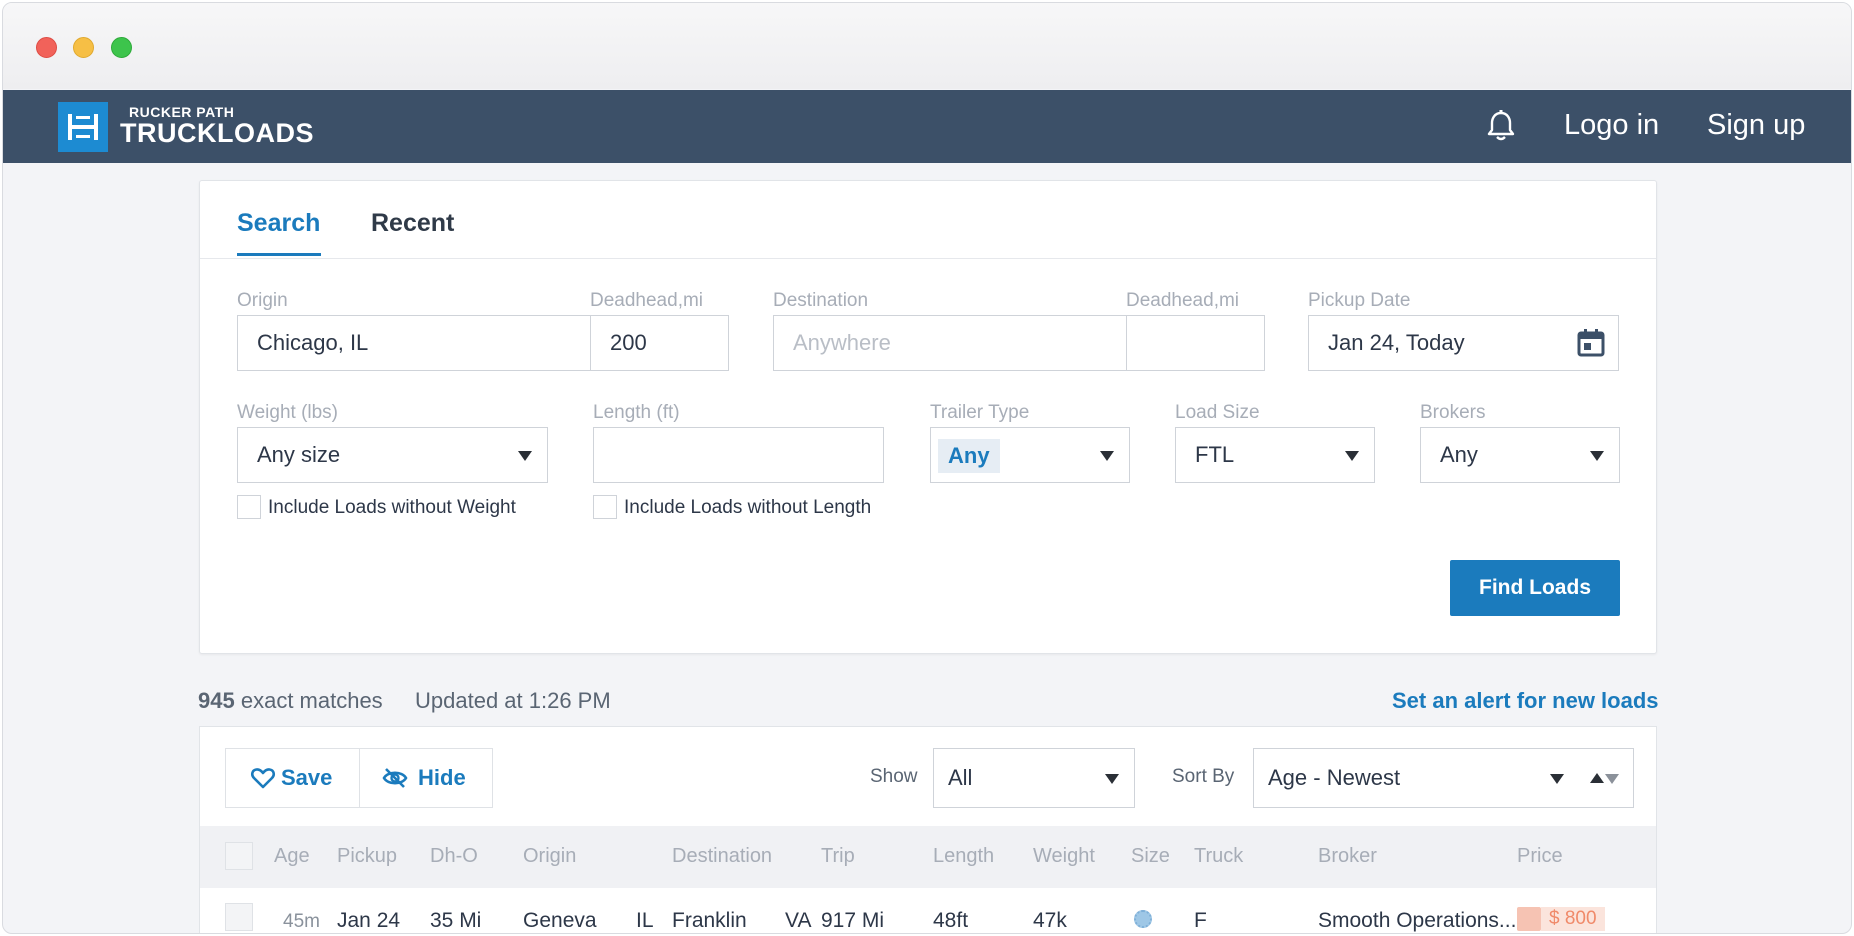  I want to click on sort-by-label: Sort By, so click(1203, 776).